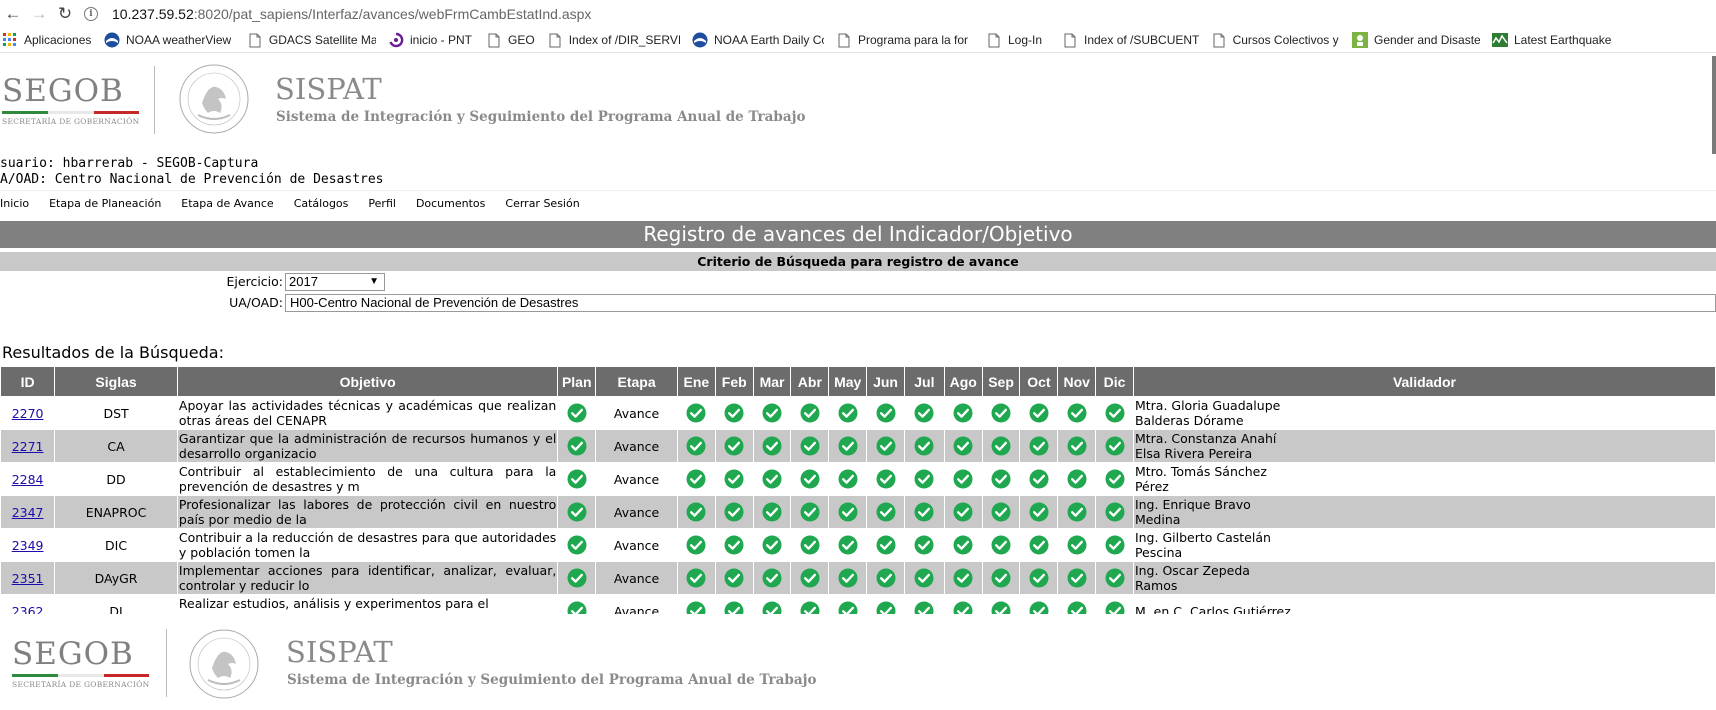  I want to click on siglas-cell: DI, so click(116, 604).